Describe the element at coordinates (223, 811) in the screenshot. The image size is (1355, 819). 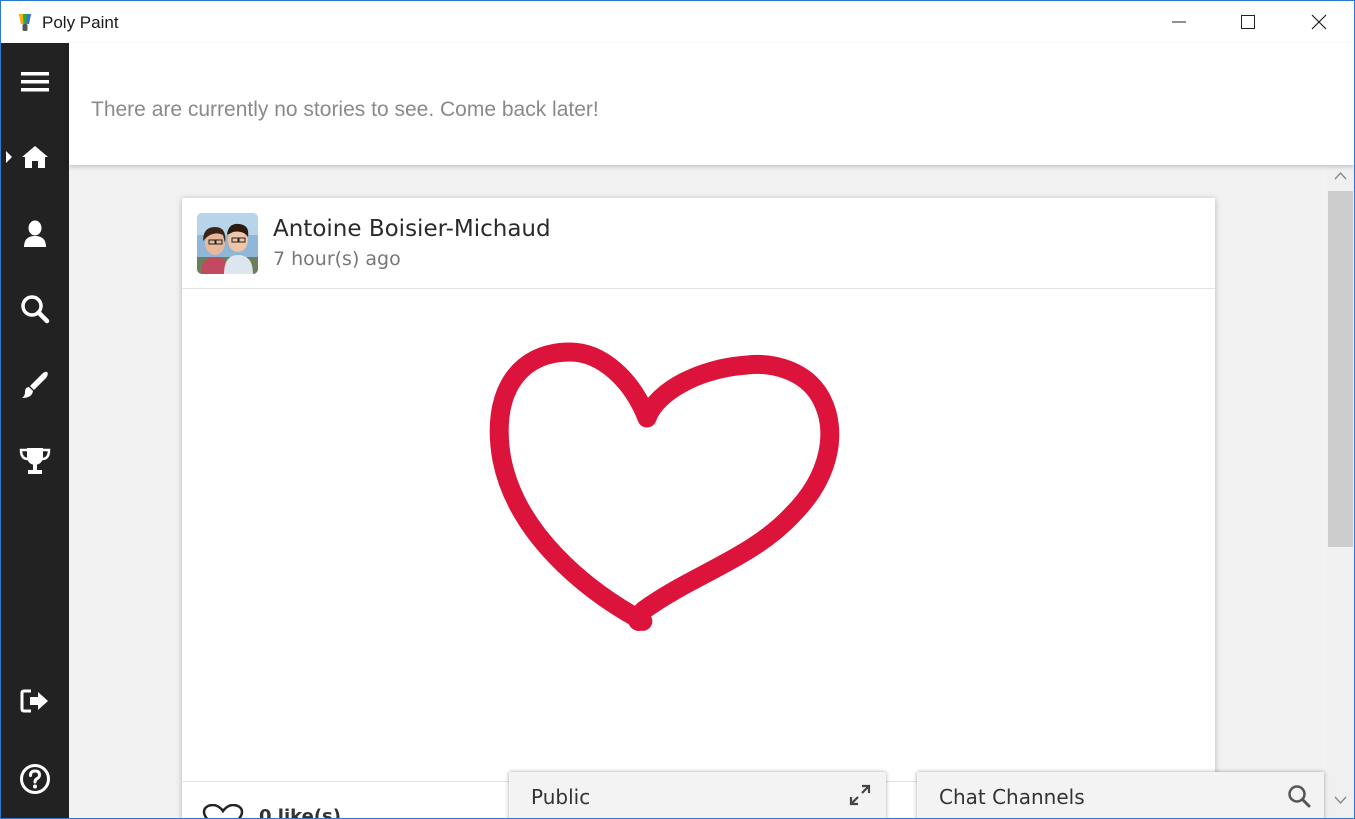
I see `heart-outline-icon` at that location.